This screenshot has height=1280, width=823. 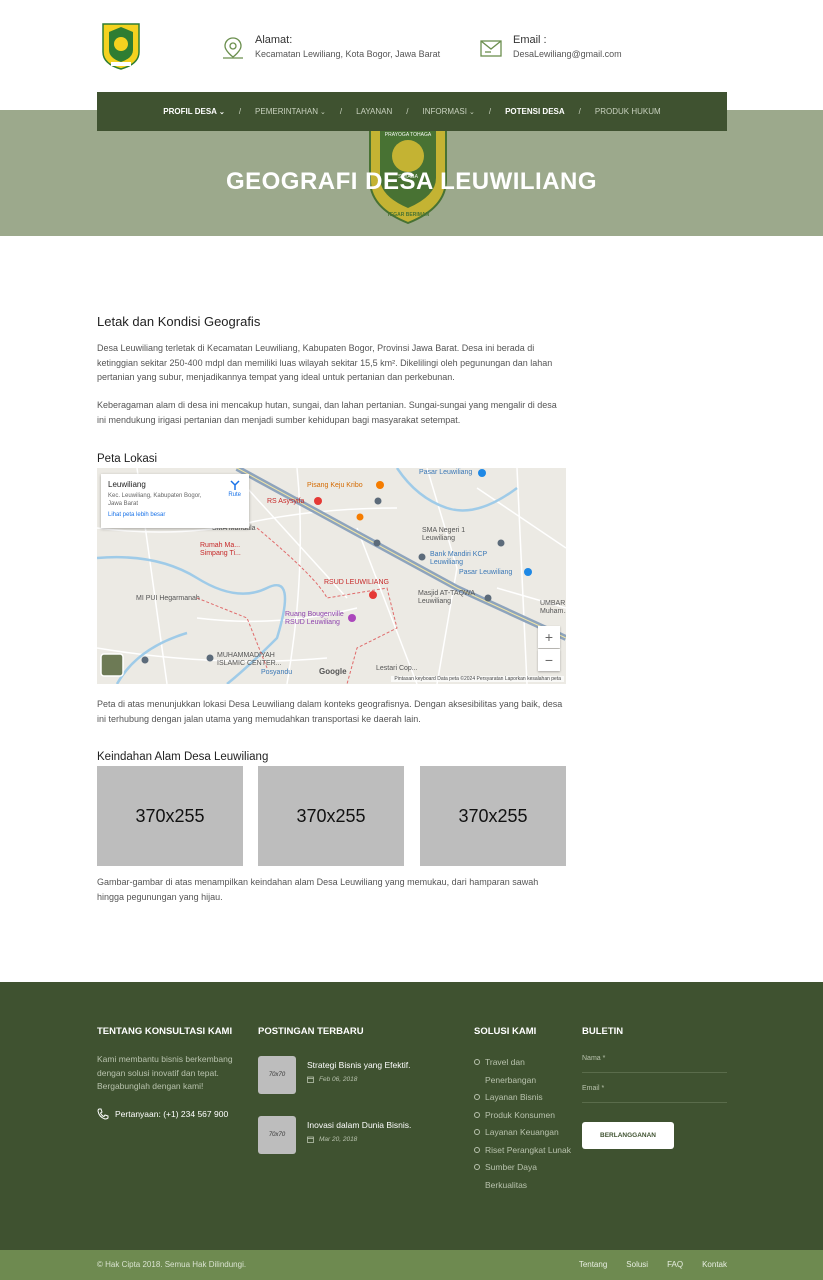 What do you see at coordinates (714, 1264) in the screenshot?
I see `bottom-link-kontak: Kontak` at bounding box center [714, 1264].